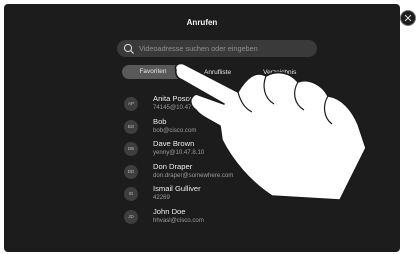  Describe the element at coordinates (176, 98) in the screenshot. I see `contact-name: Anita Poscotti` at that location.